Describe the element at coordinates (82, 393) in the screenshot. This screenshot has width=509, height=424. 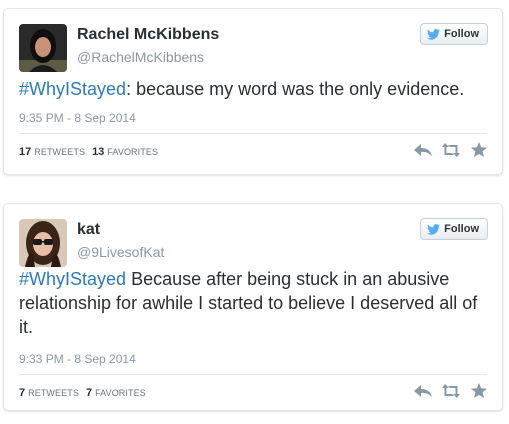
I see `tweet-stats: 7 RETWEETS 7 FAVORITES` at that location.